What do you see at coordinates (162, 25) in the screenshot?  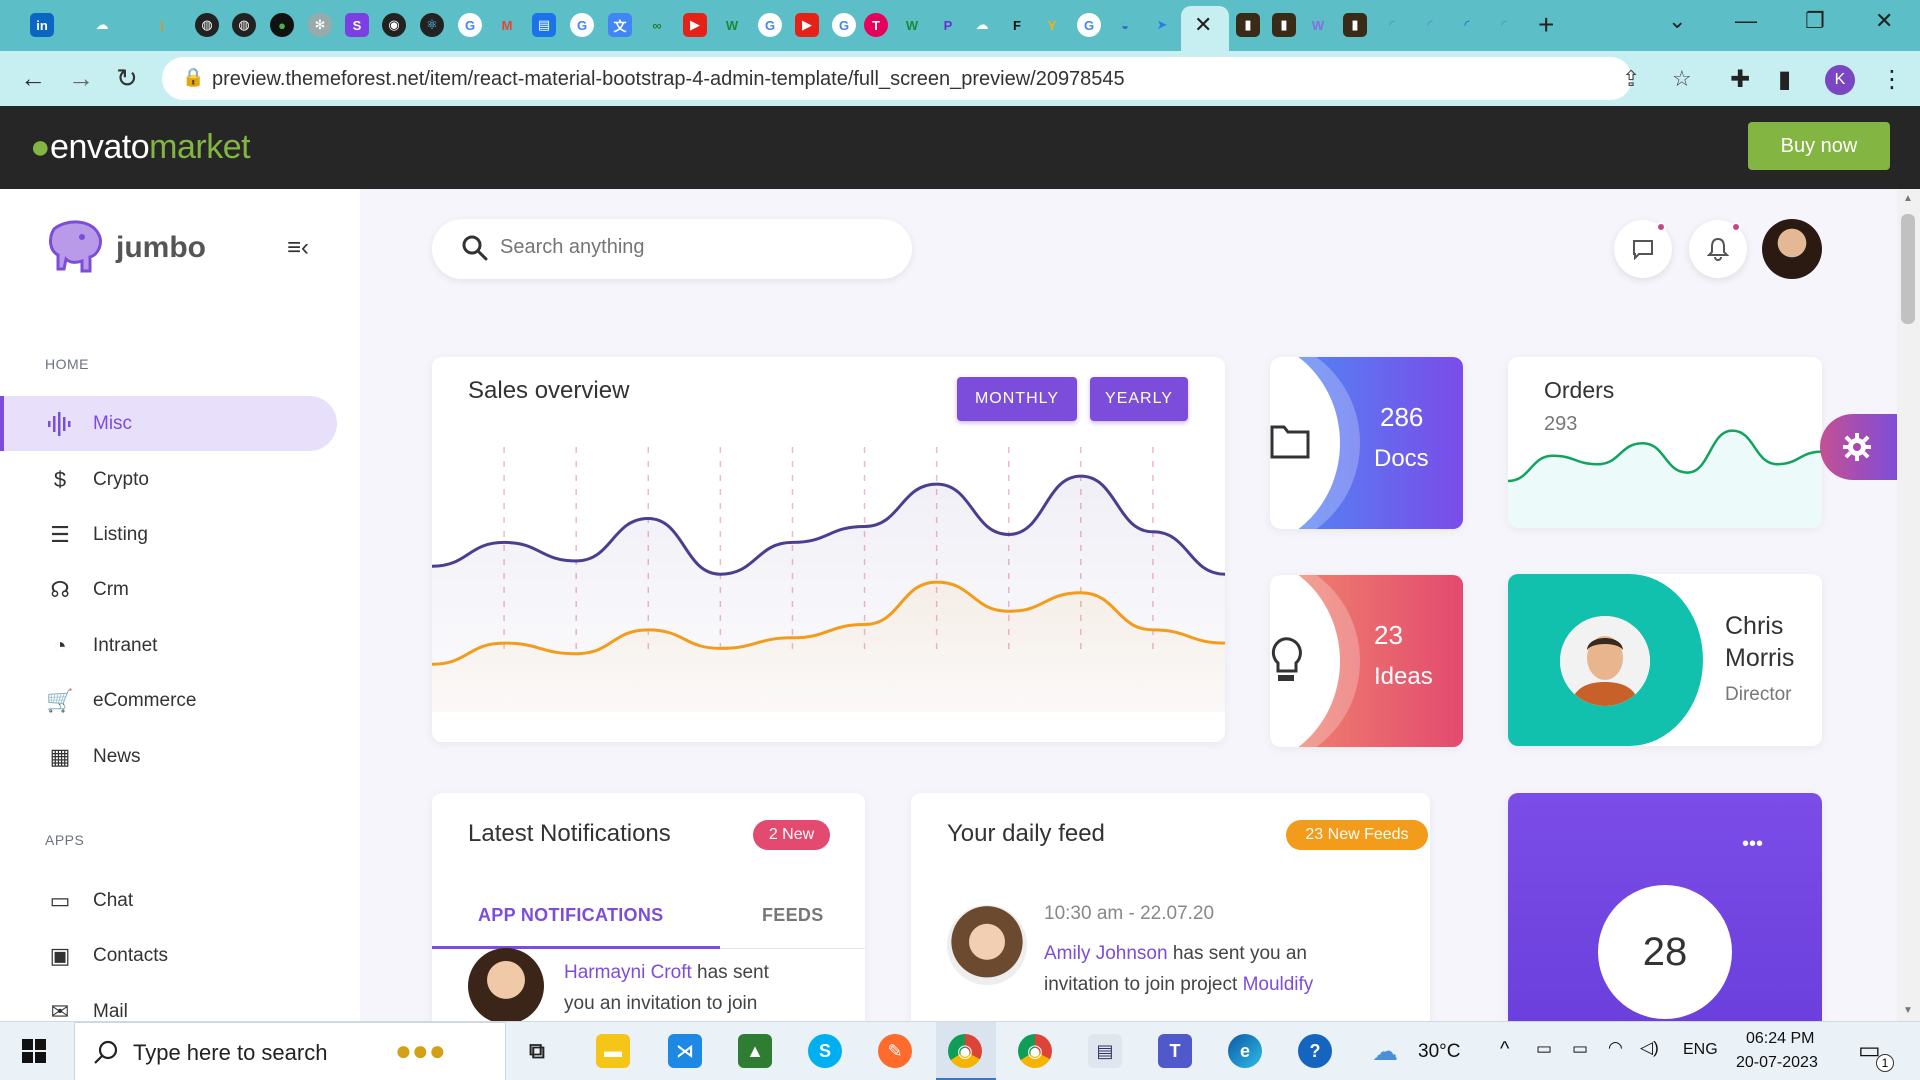 I see `tab-icon: |` at bounding box center [162, 25].